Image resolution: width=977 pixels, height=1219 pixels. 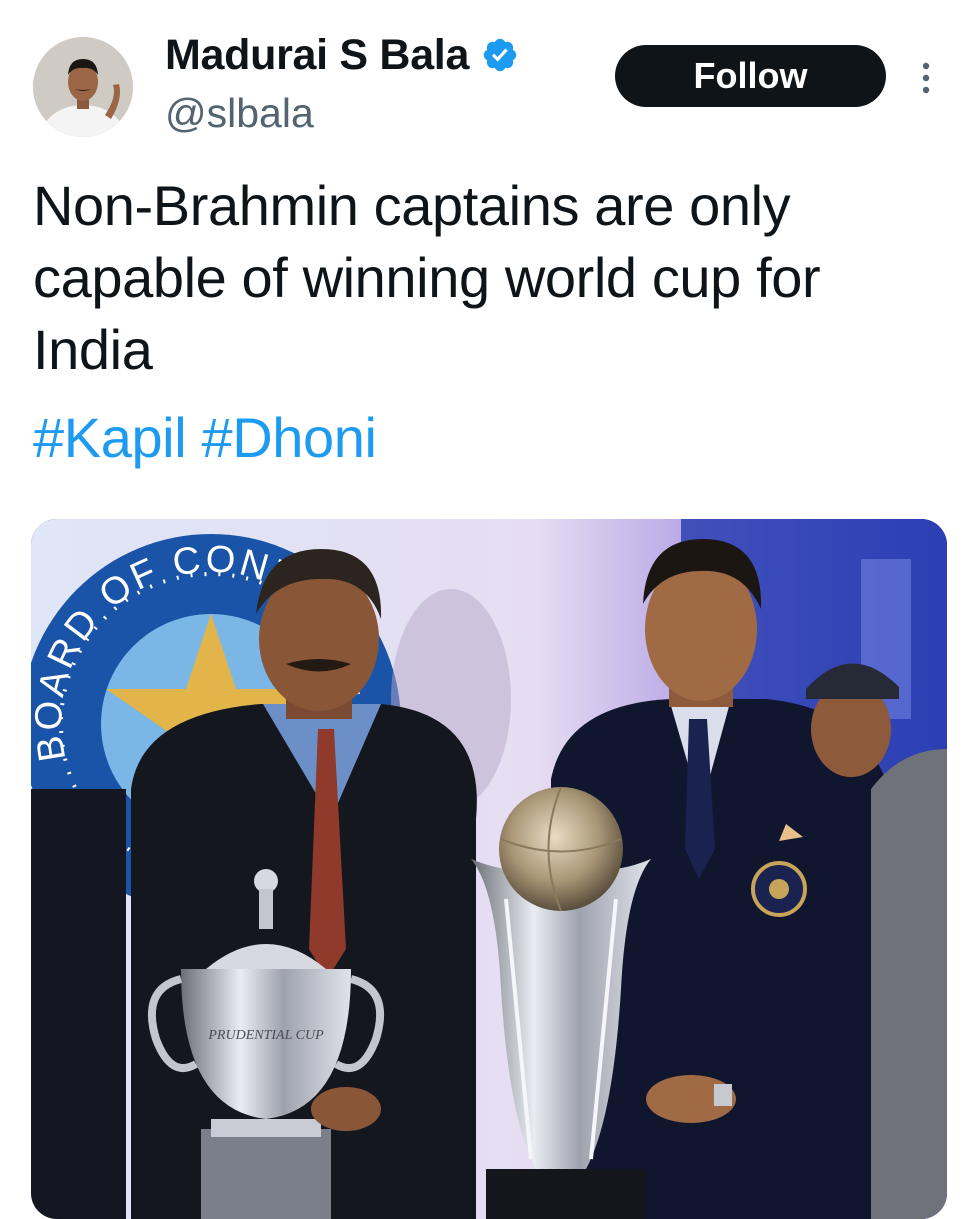 I want to click on author-handle: @slbala, so click(x=239, y=113).